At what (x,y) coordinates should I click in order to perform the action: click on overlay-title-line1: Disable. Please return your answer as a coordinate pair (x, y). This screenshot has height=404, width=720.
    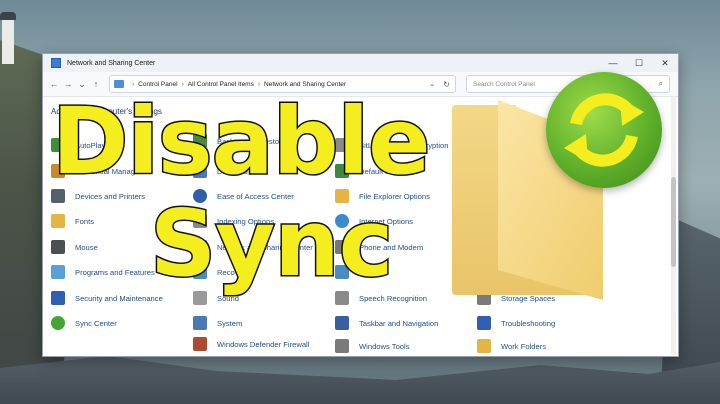
    Looking at the image, I should click on (242, 141).